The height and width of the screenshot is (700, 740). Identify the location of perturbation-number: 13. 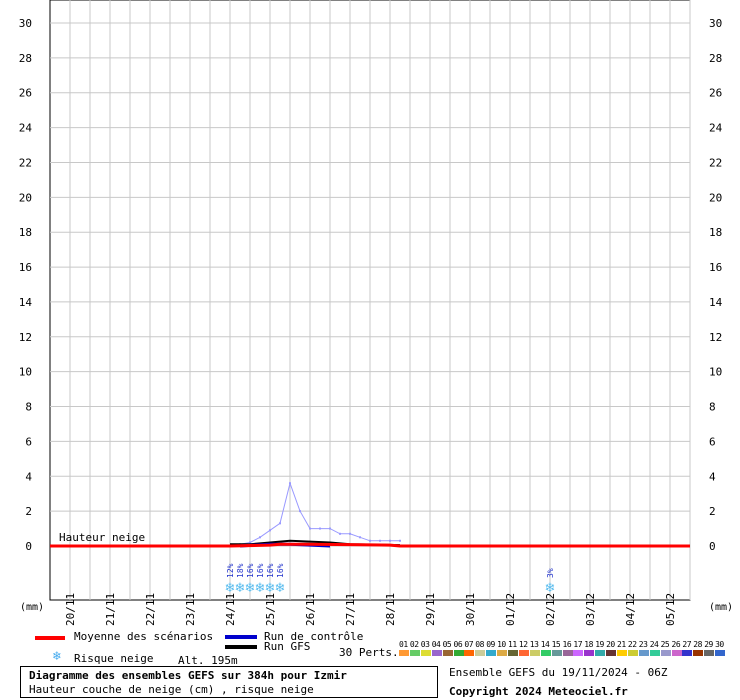
(534, 644).